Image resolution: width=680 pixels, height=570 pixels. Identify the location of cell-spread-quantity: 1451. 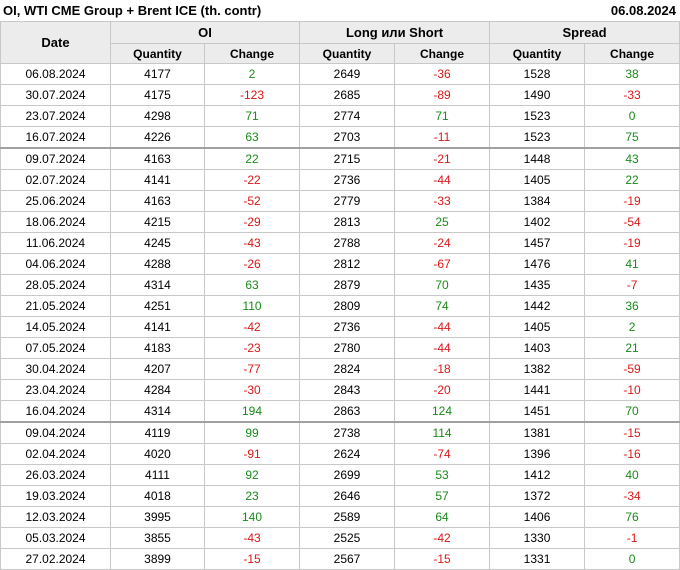
(537, 411).